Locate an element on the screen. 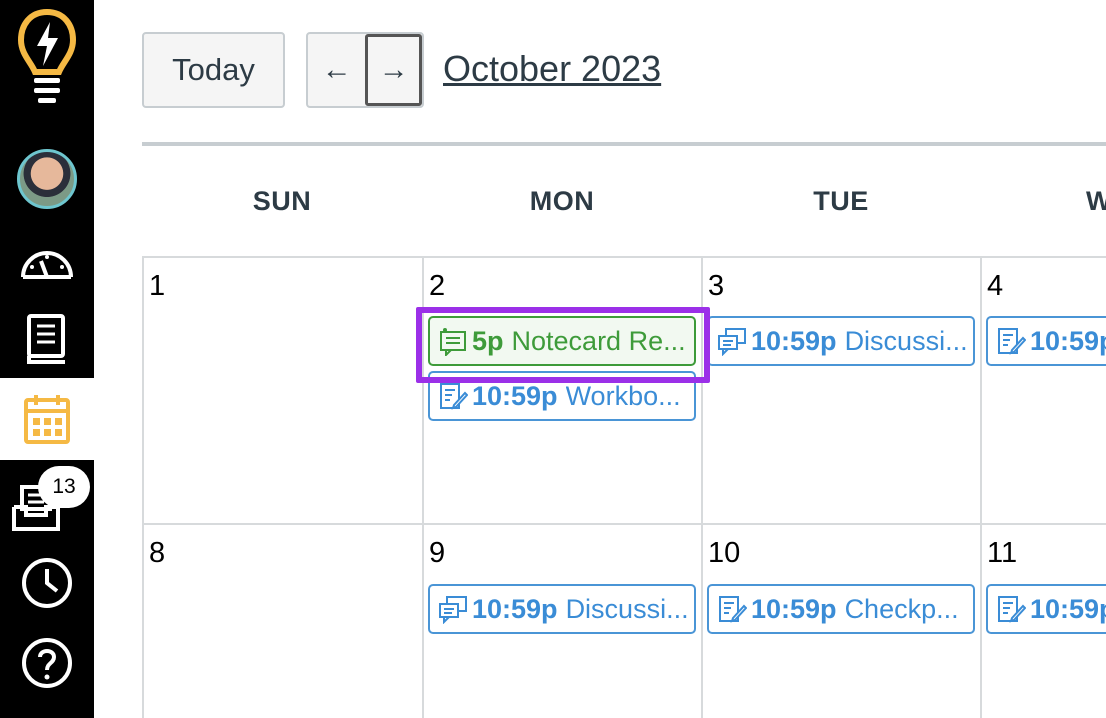  day-number: 1 is located at coordinates (157, 286).